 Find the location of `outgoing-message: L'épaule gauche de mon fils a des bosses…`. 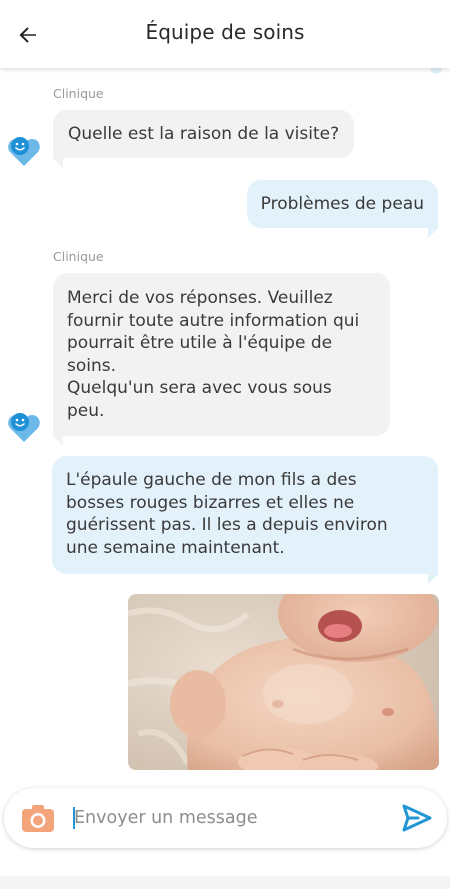

outgoing-message: L'épaule gauche de mon fils a des bosses… is located at coordinates (245, 515).